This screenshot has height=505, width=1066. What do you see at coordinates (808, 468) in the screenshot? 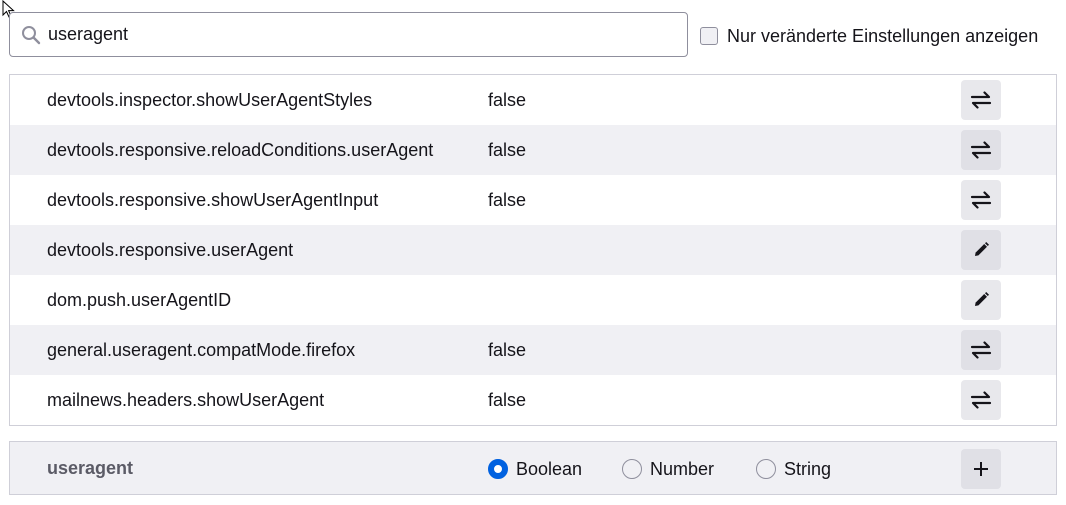
I see `type-label-string: String` at bounding box center [808, 468].